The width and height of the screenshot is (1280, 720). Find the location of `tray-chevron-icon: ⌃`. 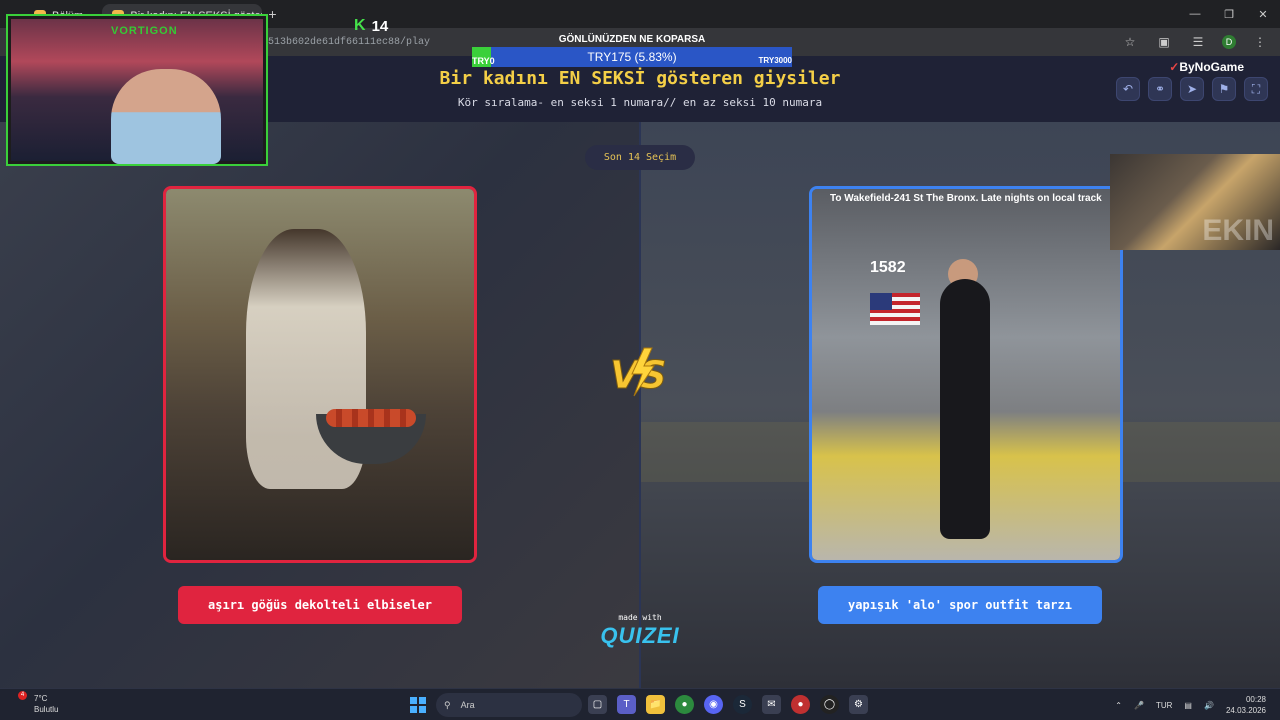

tray-chevron-icon: ⌃ is located at coordinates (1118, 705).